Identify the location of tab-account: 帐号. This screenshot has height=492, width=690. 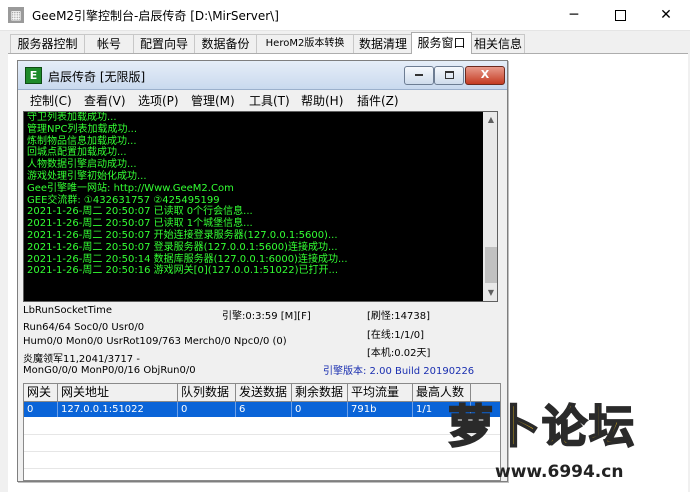
(109, 43).